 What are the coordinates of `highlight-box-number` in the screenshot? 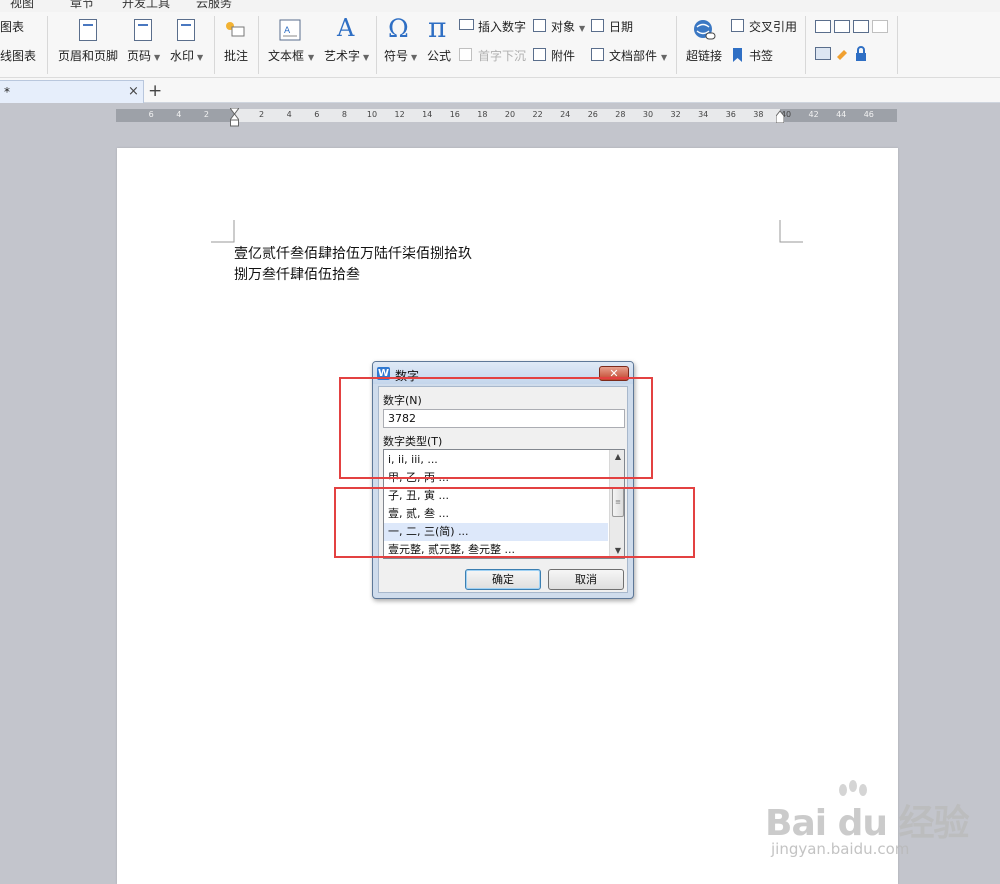 It's located at (496, 428).